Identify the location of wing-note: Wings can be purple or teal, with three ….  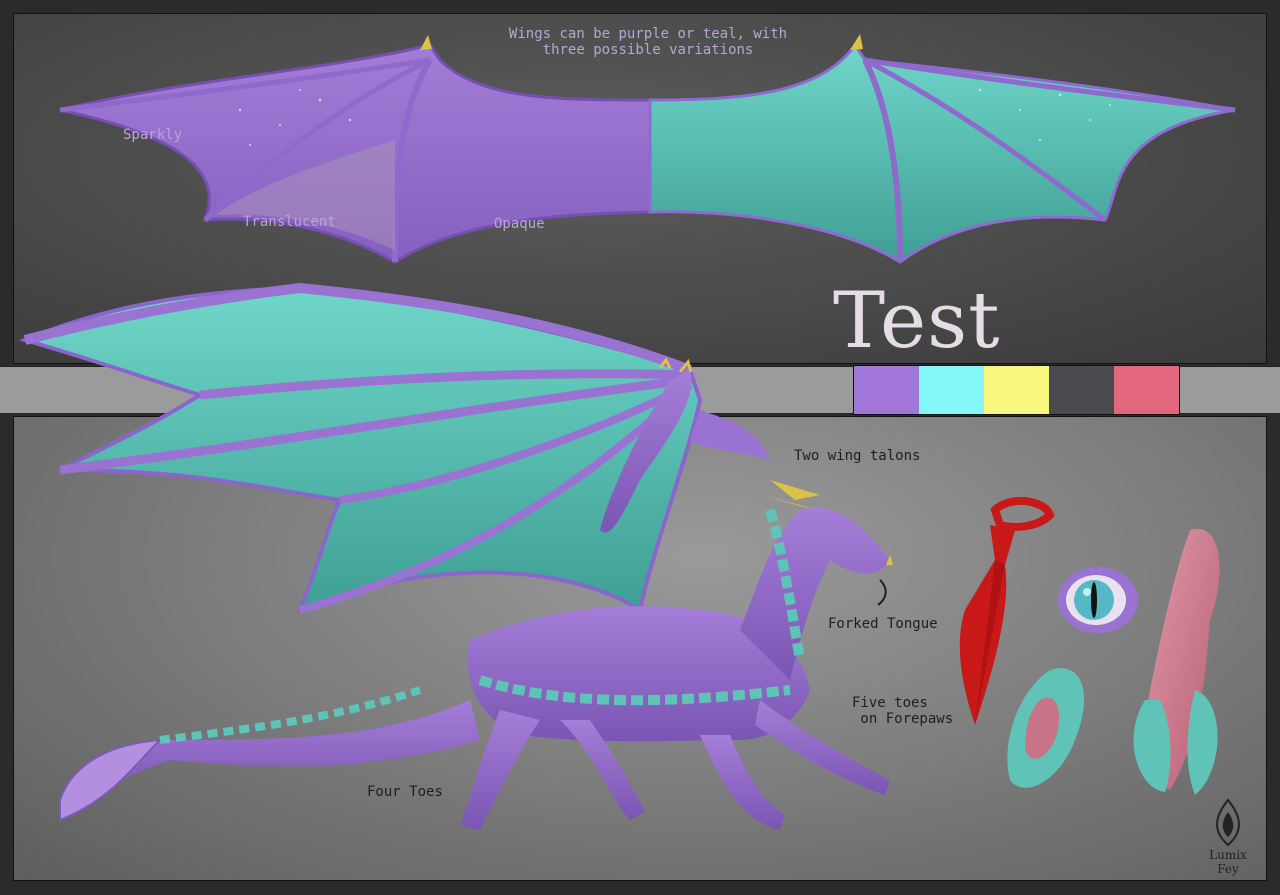
(648, 42).